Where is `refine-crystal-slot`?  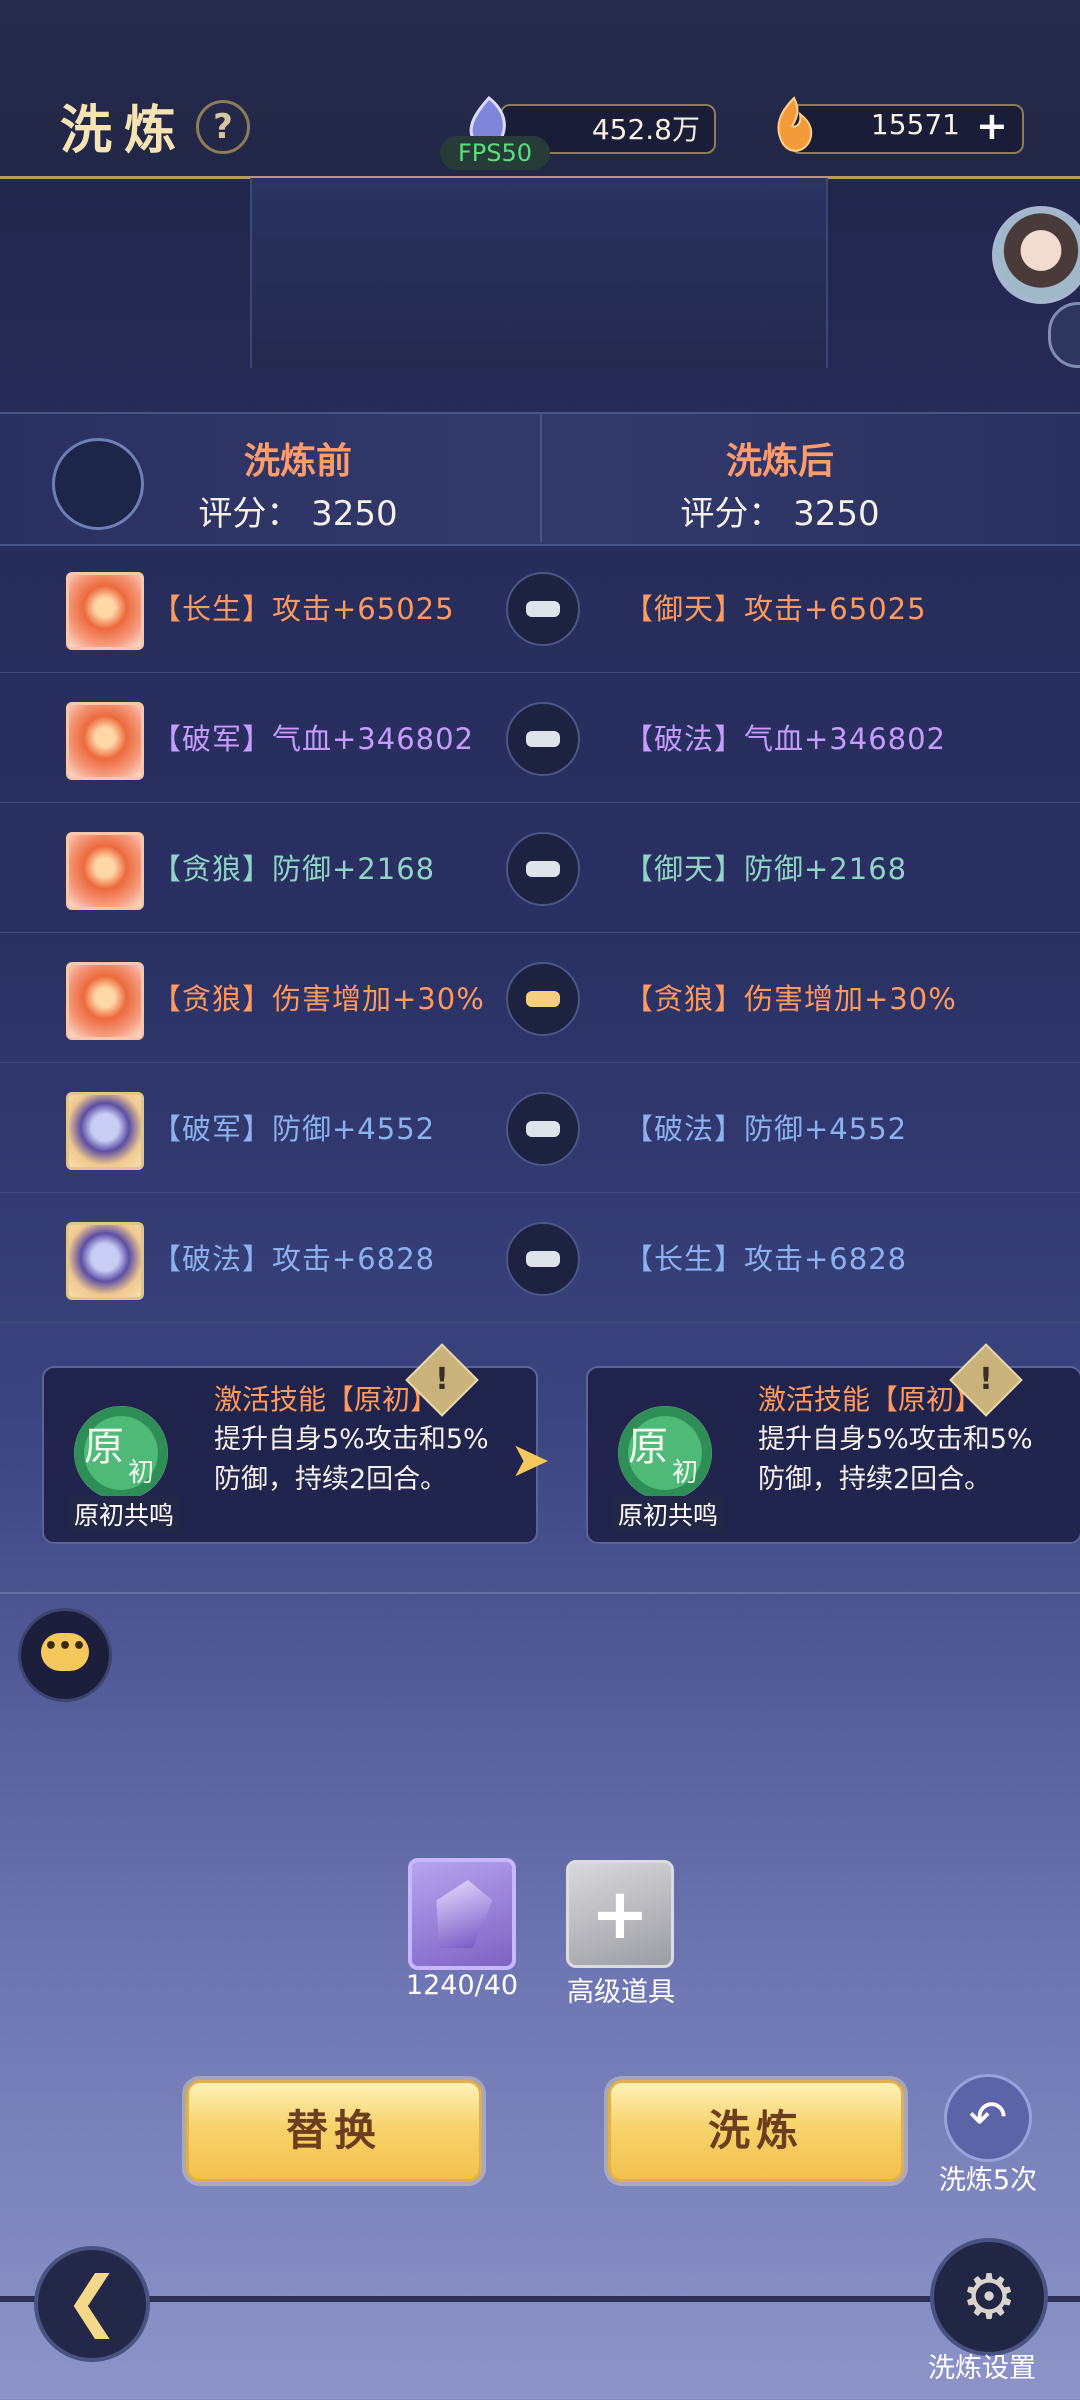
refine-crystal-slot is located at coordinates (462, 1914).